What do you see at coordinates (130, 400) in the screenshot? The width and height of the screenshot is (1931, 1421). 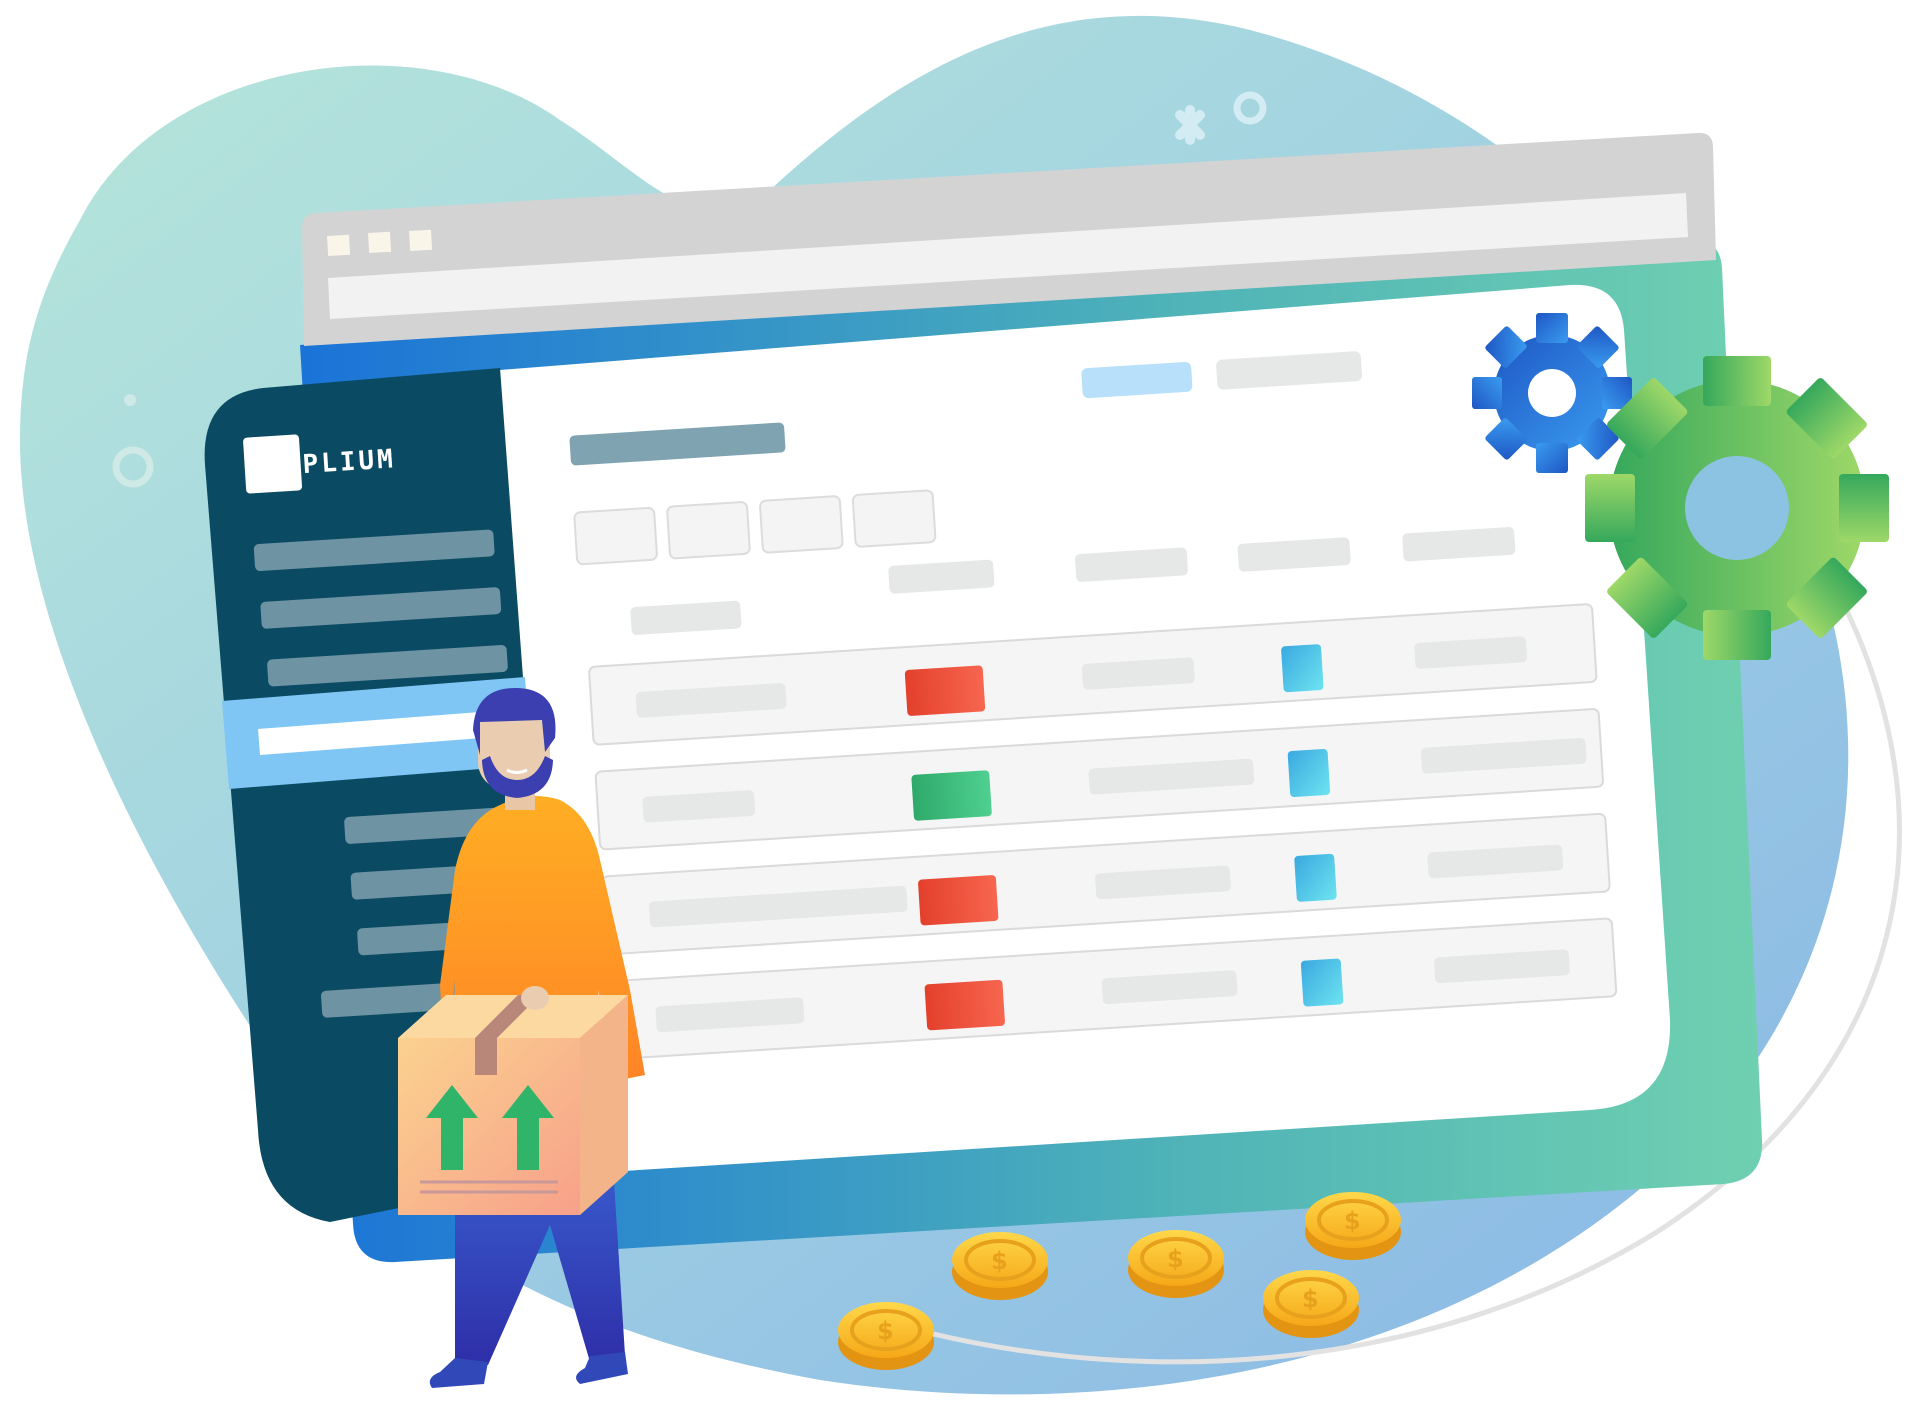 I see `sparkle-small-dot` at bounding box center [130, 400].